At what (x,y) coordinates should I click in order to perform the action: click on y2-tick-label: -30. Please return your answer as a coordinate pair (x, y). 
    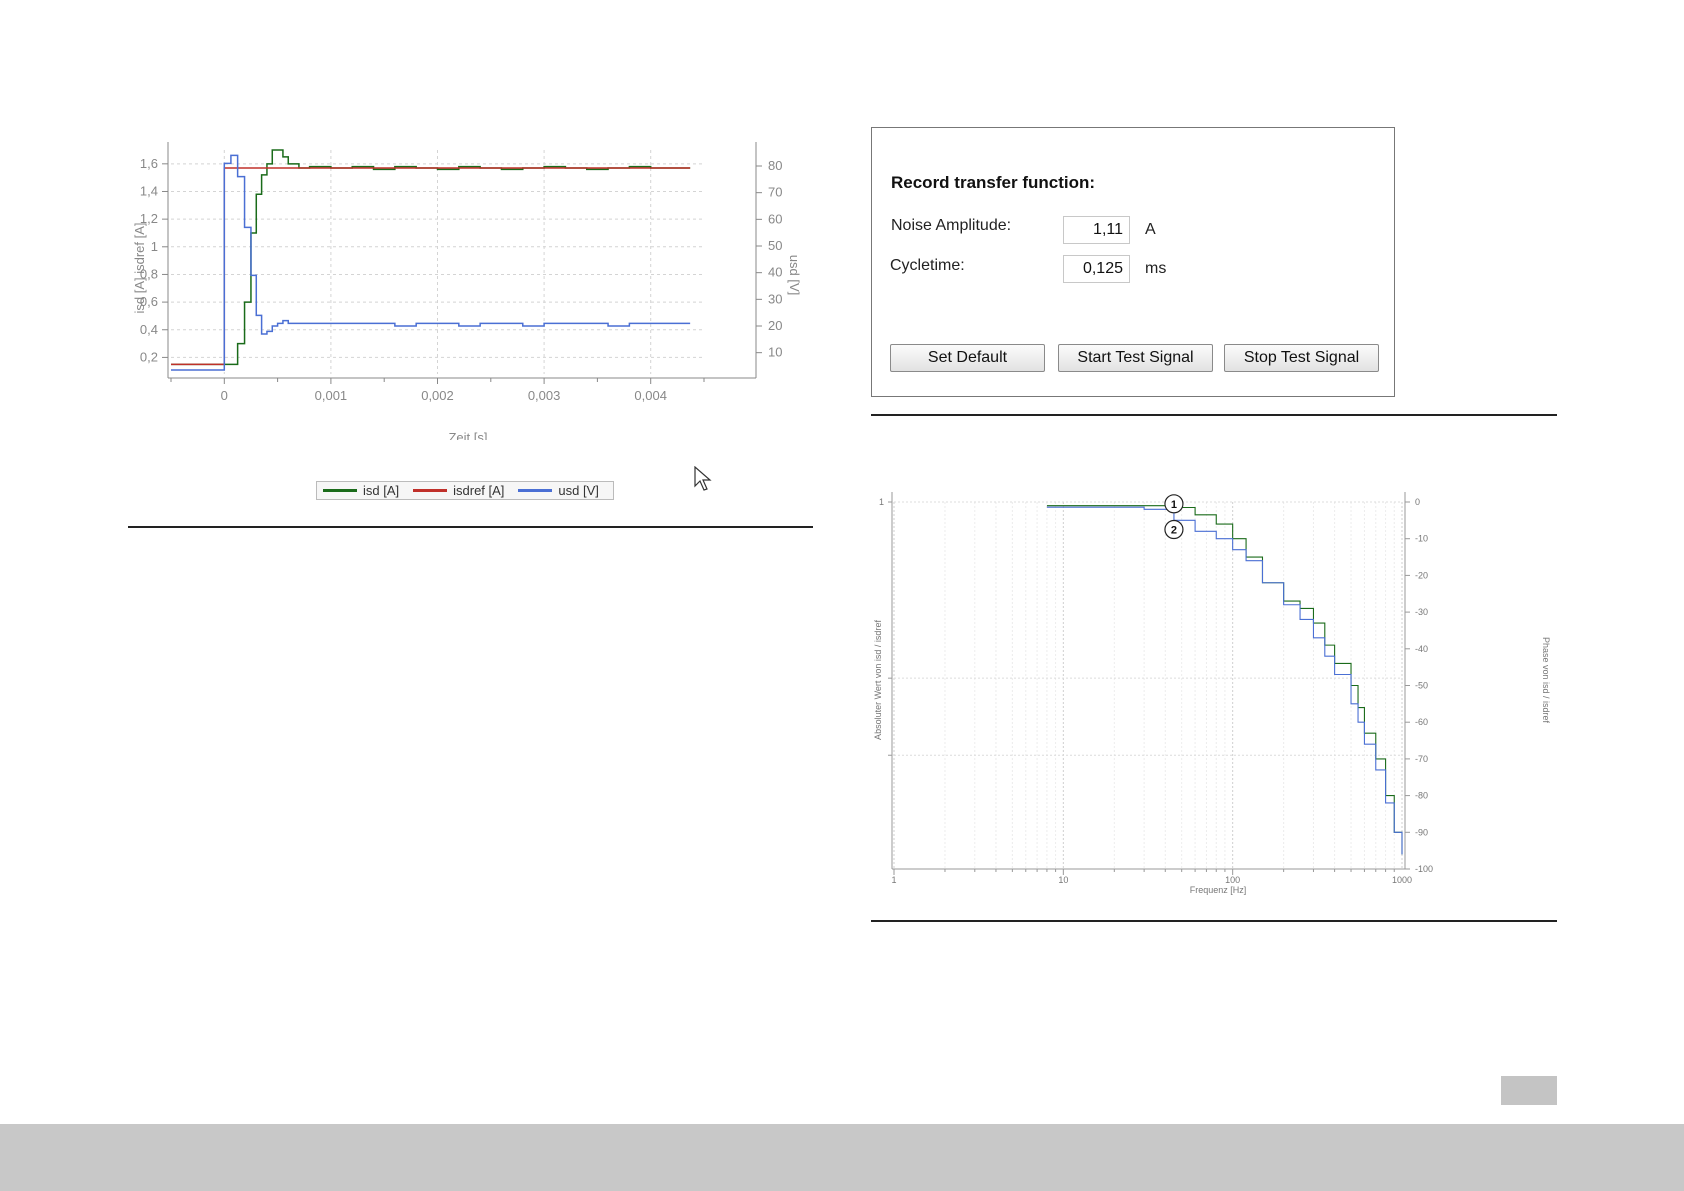
    Looking at the image, I should click on (1421, 612).